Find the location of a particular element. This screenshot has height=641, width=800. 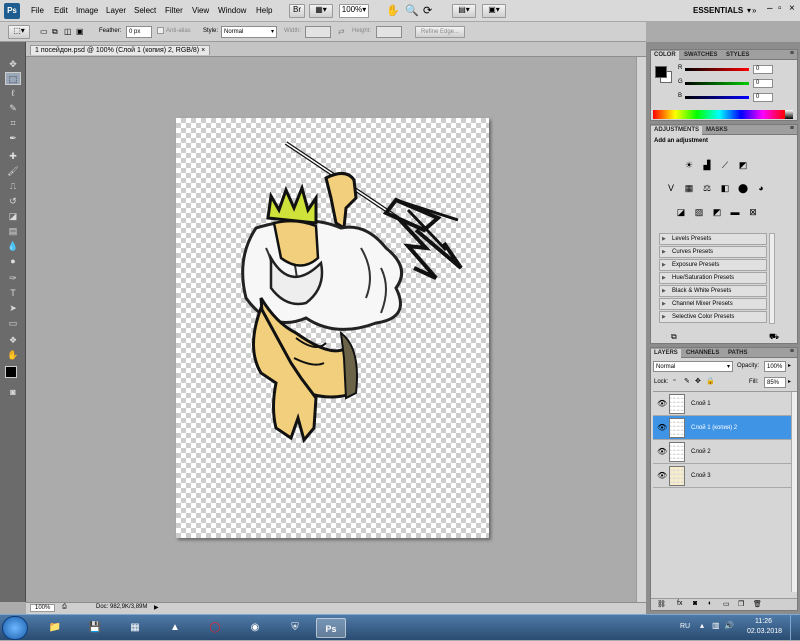

tab-masks: MASKS is located at coordinates (717, 130).